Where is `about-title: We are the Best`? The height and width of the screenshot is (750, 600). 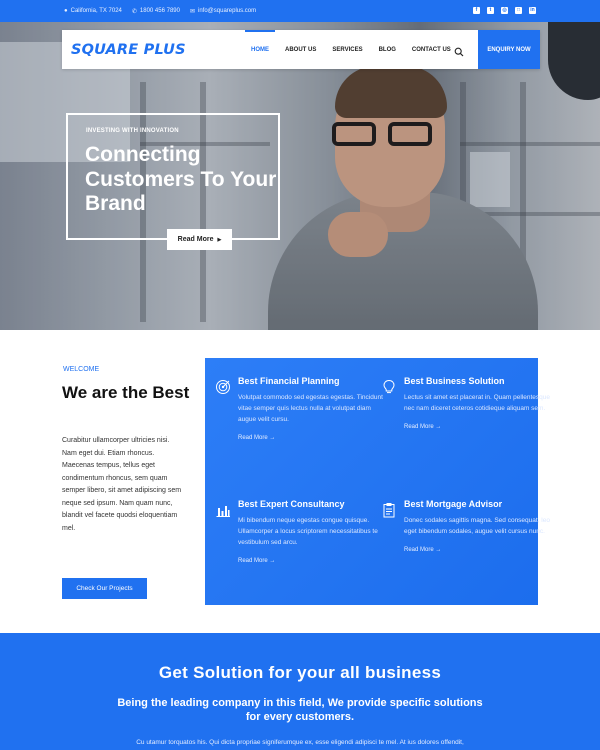
about-title: We are the Best is located at coordinates (126, 392).